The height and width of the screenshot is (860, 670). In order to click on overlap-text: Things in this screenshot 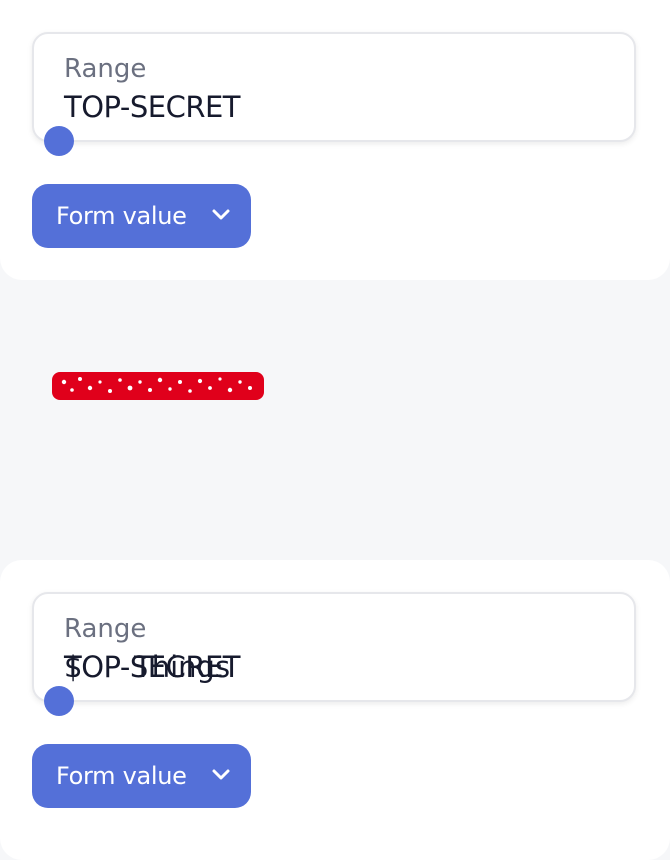, I will do `click(182, 667)`.